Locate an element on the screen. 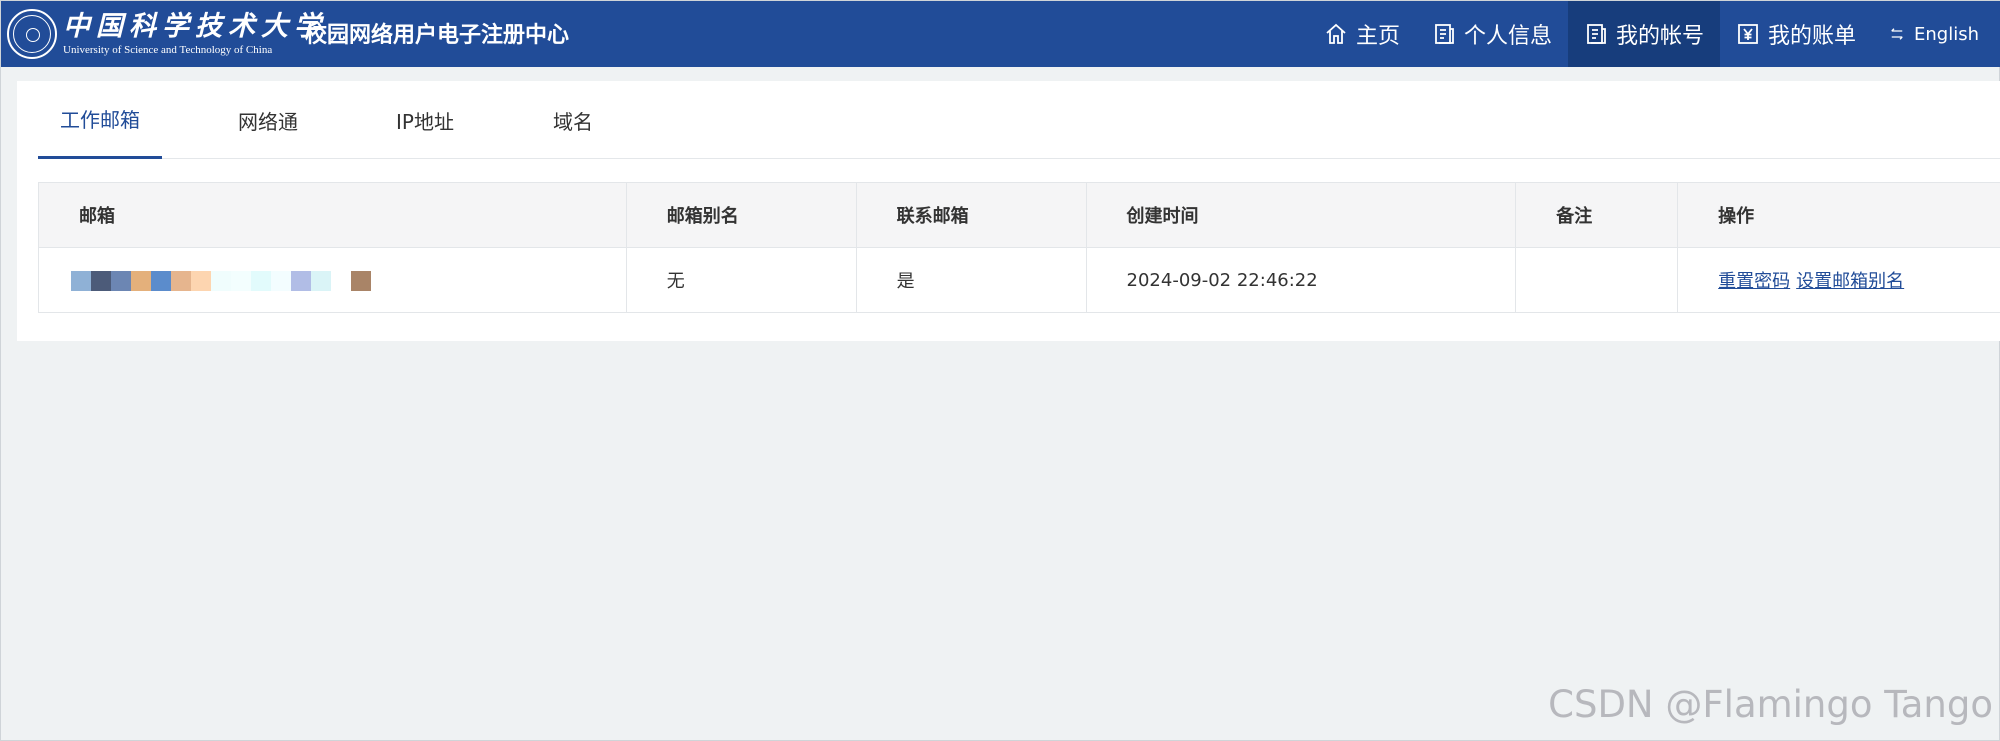  column-header-contact: 联系邮箱 is located at coordinates (971, 215).